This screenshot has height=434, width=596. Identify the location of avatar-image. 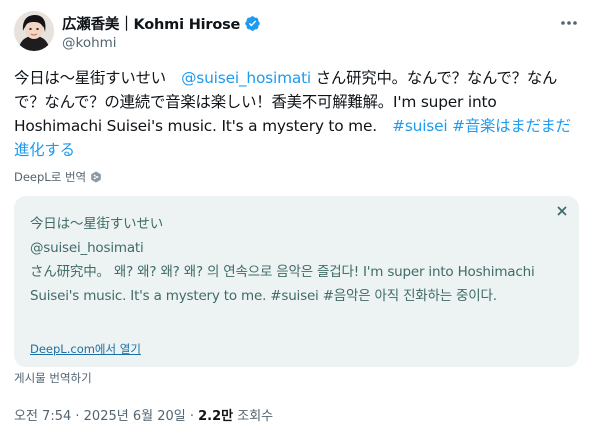
(34, 31).